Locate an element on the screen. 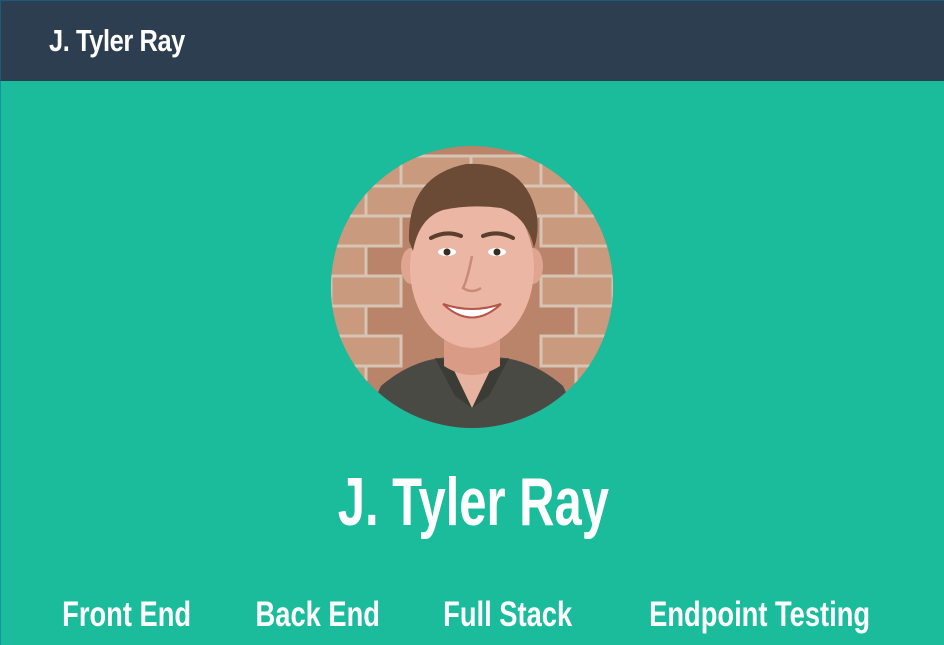 The width and height of the screenshot is (944, 645). skill-endpoint-testing: Endpoint Testing is located at coordinates (760, 615).